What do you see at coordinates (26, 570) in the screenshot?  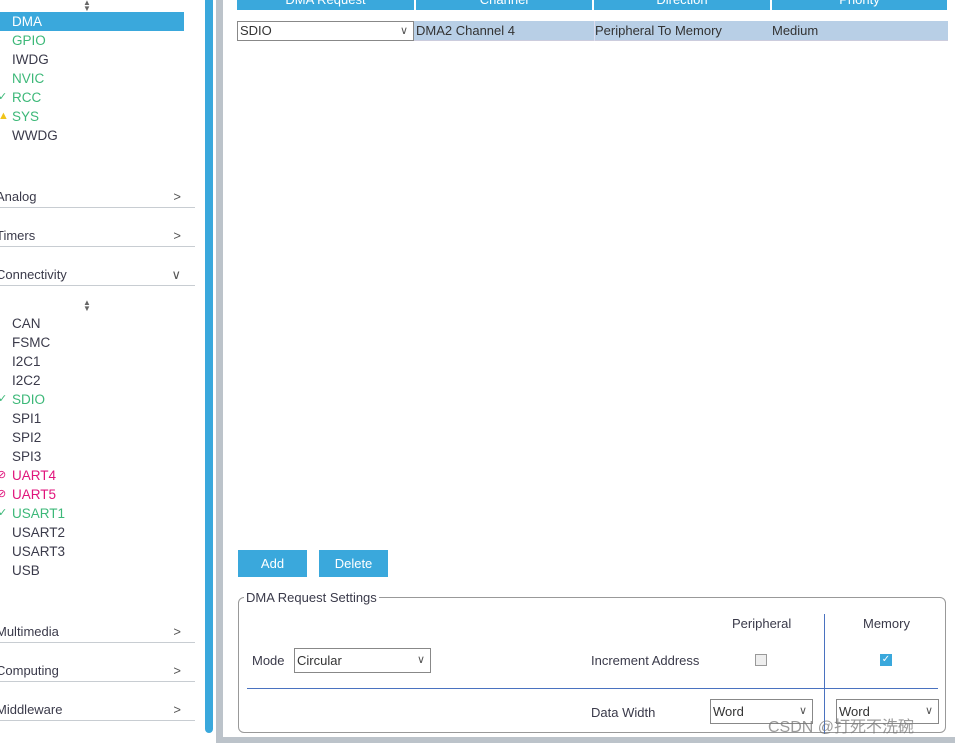 I see `sidebar-item-label: USB` at bounding box center [26, 570].